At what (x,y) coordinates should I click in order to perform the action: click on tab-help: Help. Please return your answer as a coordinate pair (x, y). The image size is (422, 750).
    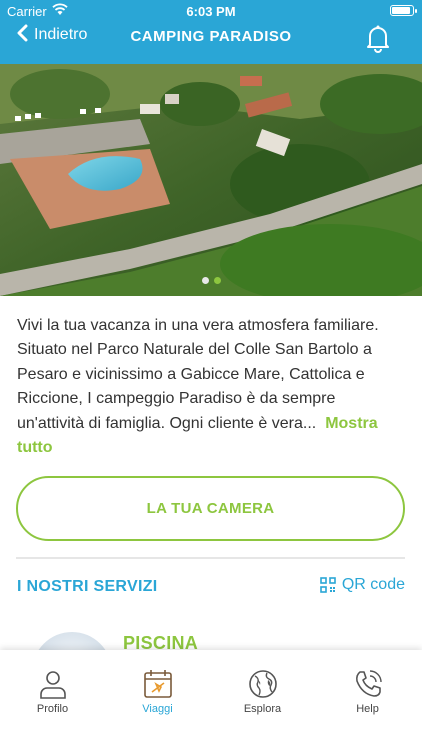
    Looking at the image, I should click on (367, 690).